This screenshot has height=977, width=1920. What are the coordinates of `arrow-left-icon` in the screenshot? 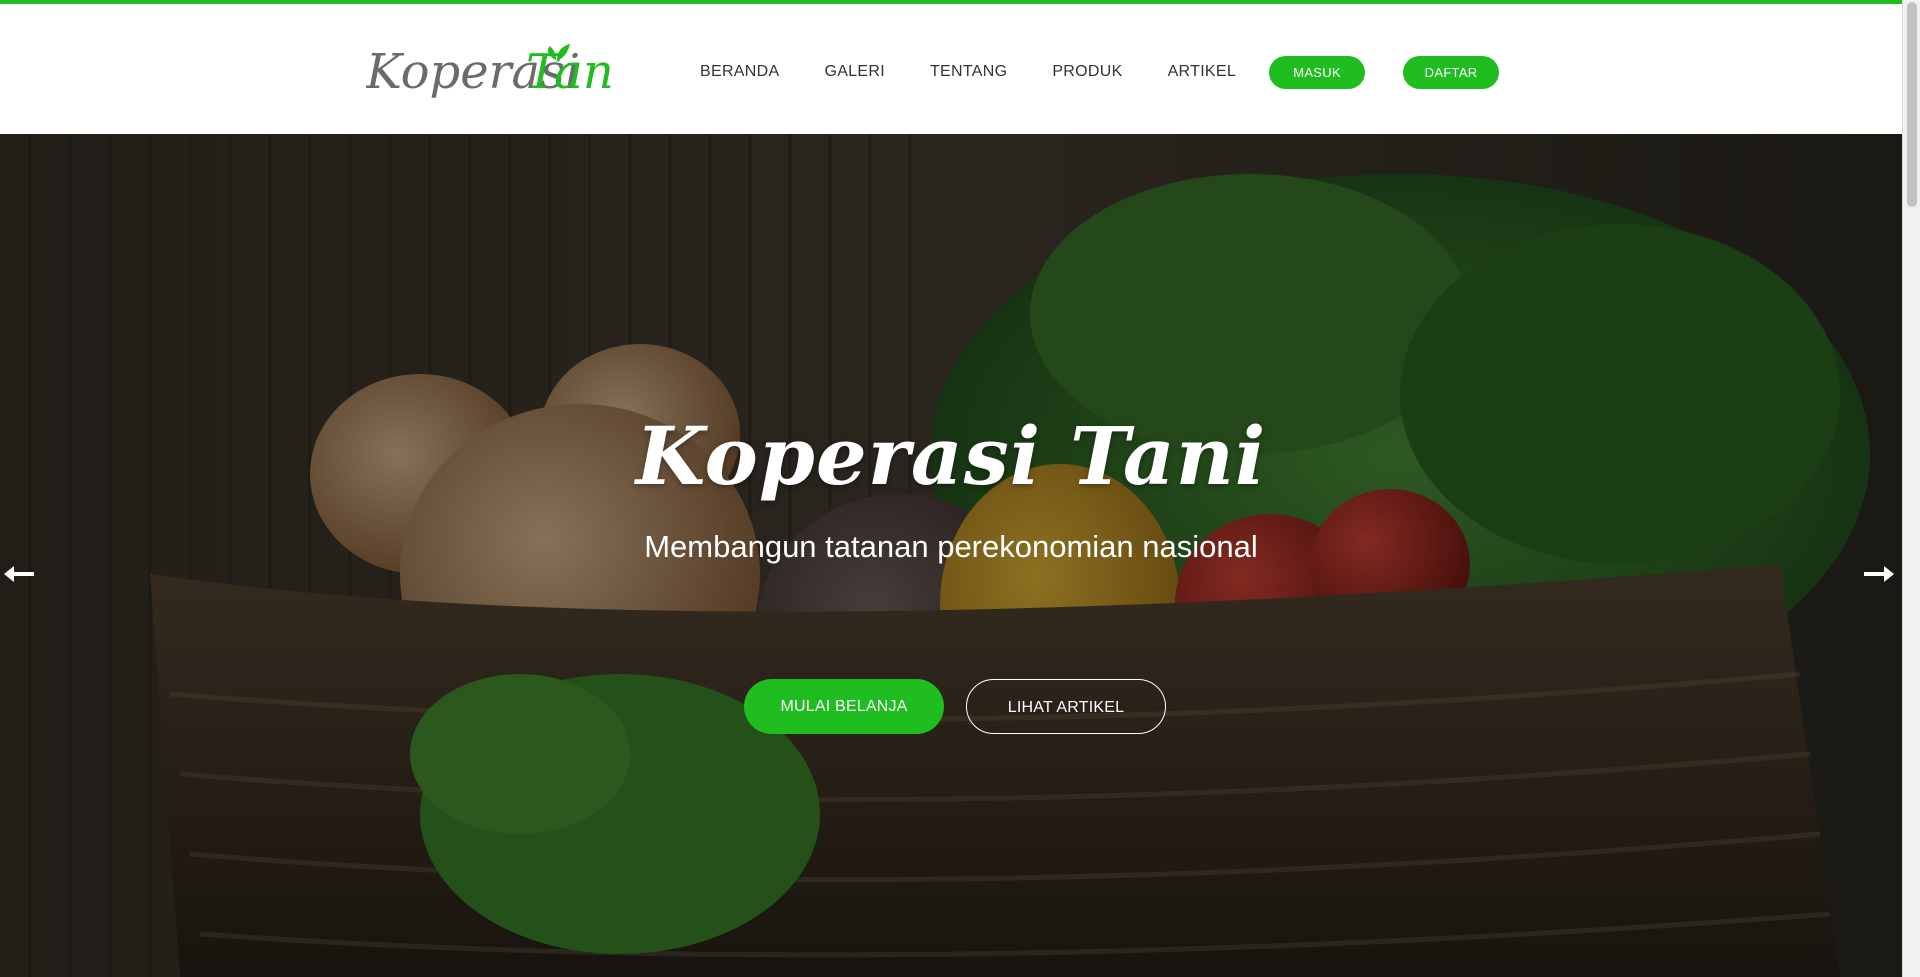 It's located at (19, 574).